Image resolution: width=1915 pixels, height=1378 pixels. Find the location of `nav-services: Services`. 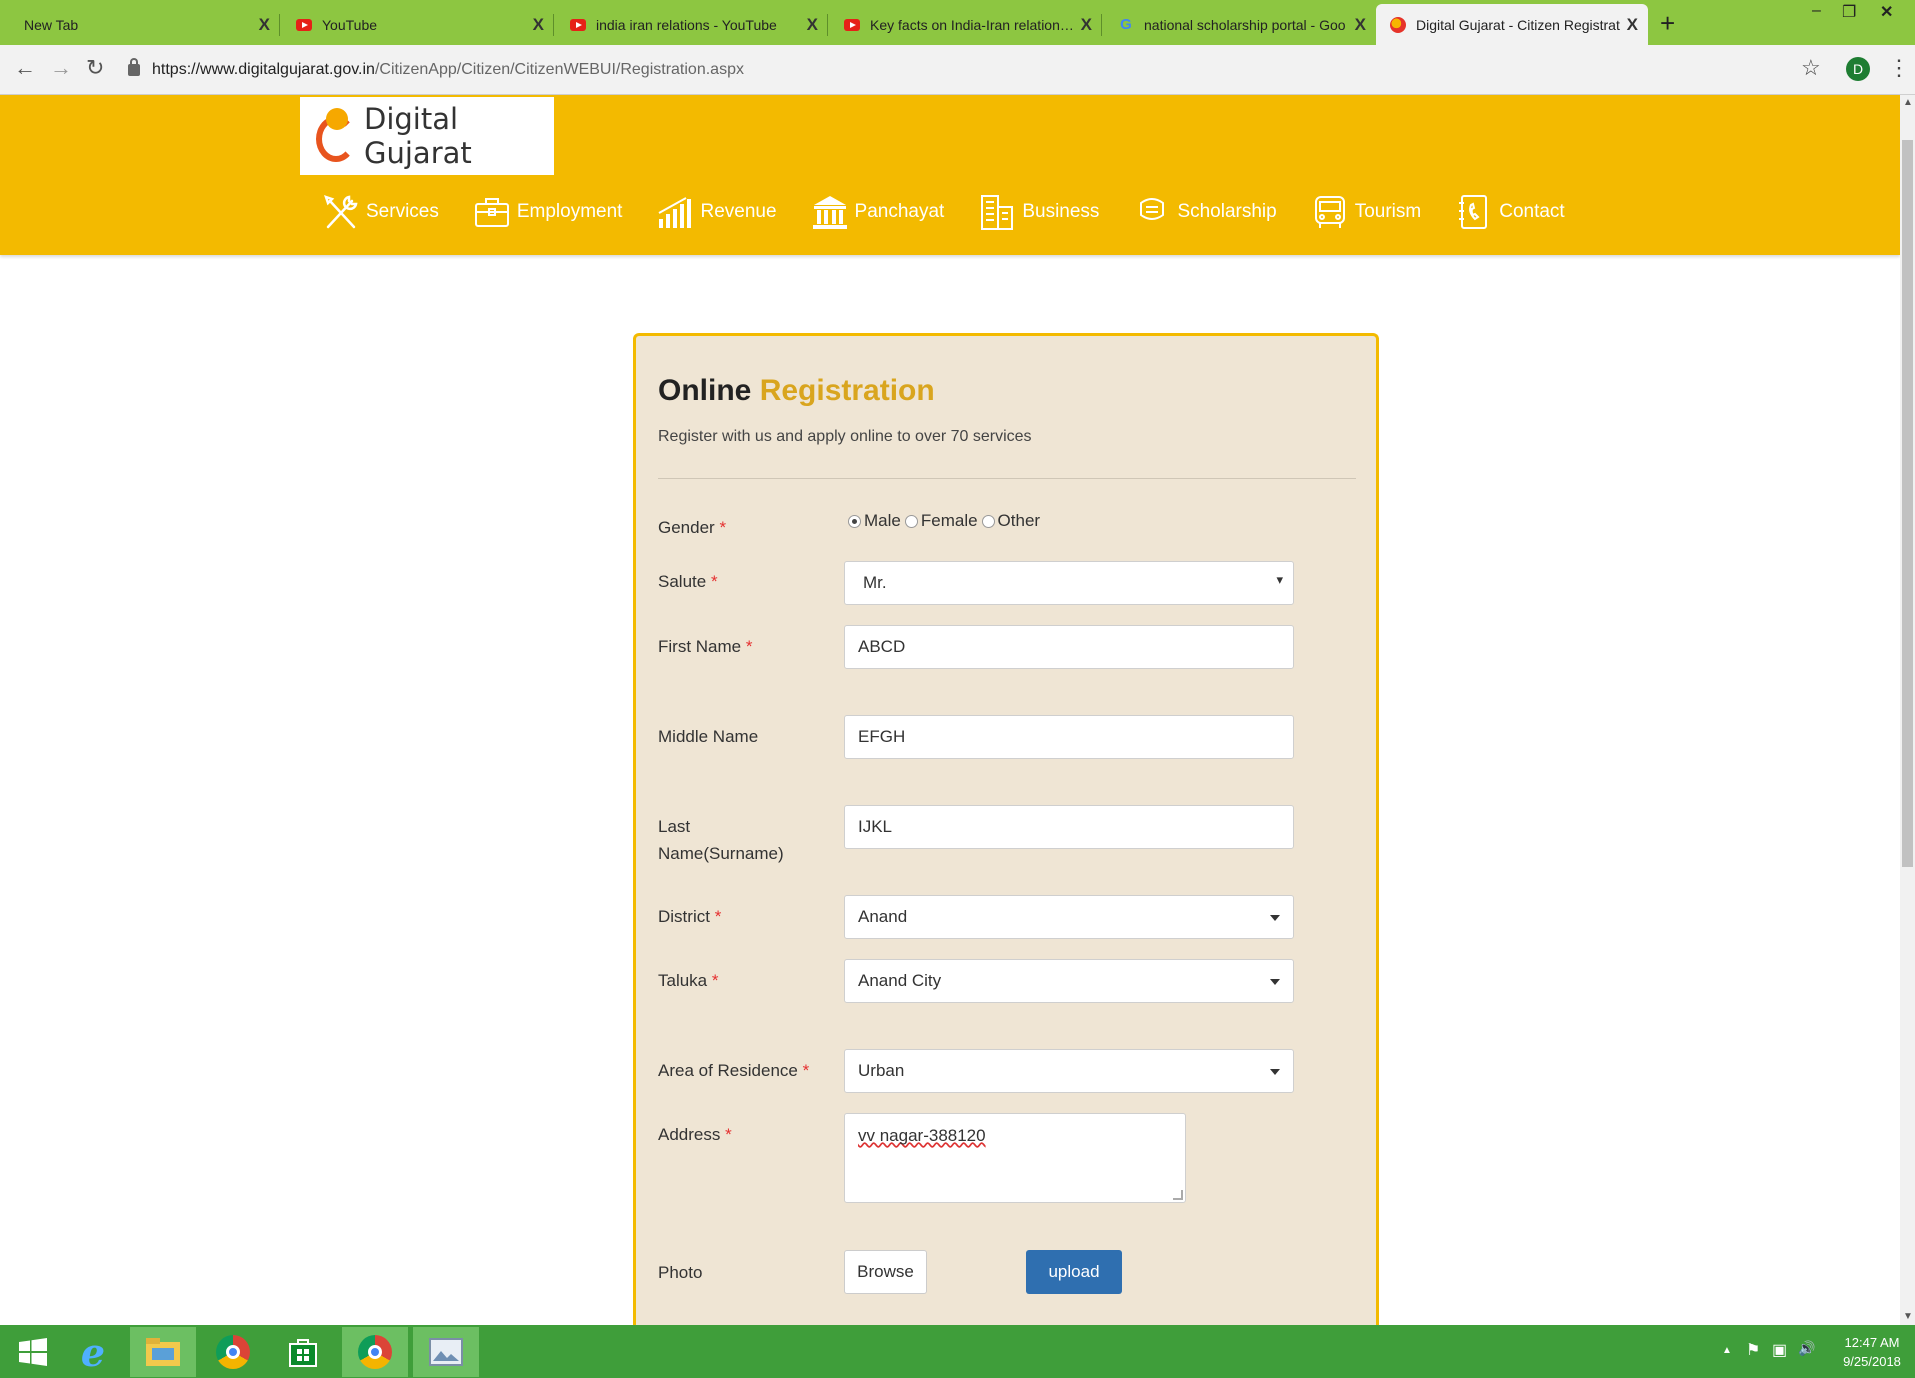

nav-services: Services is located at coordinates (380, 212).